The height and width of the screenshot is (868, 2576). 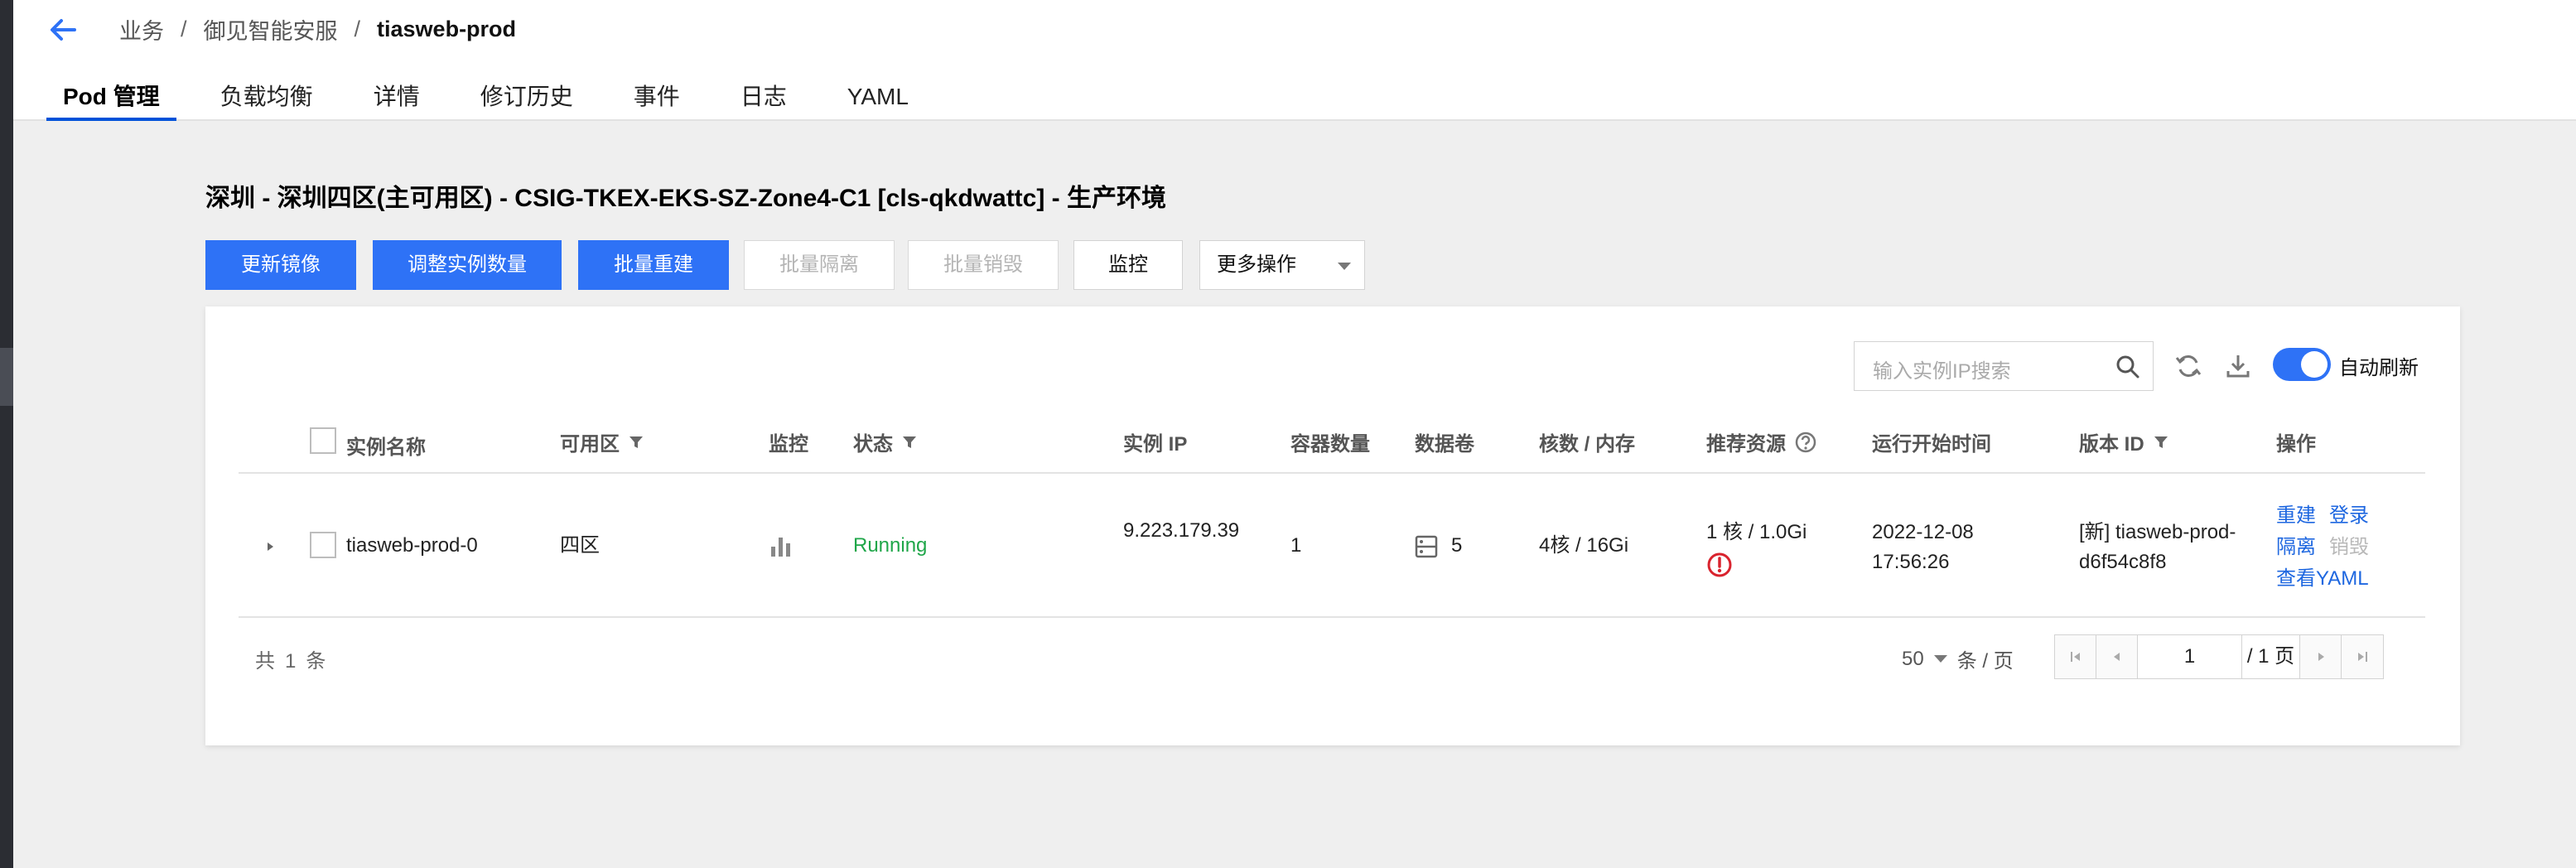 I want to click on help-icon, so click(x=1806, y=442).